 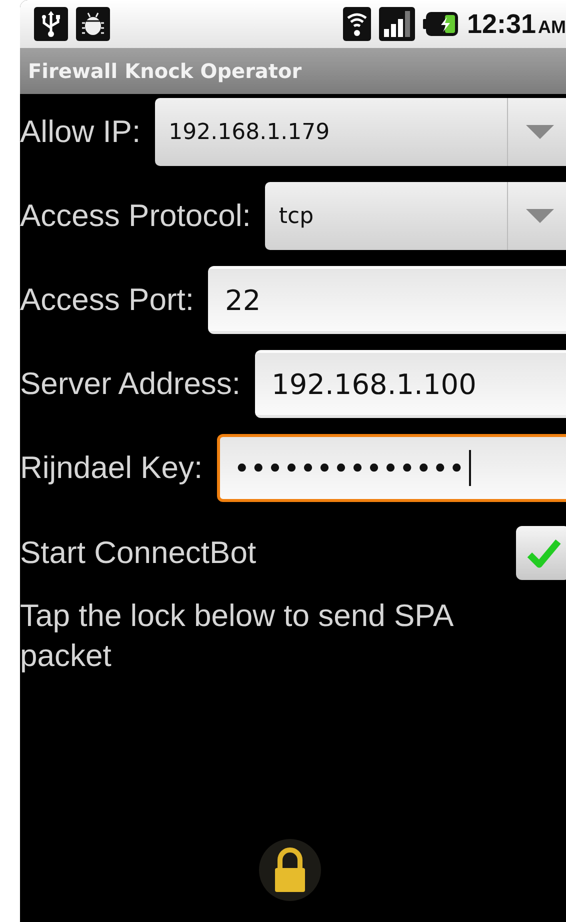 I want to click on field-label: Access Port:, so click(x=107, y=300).